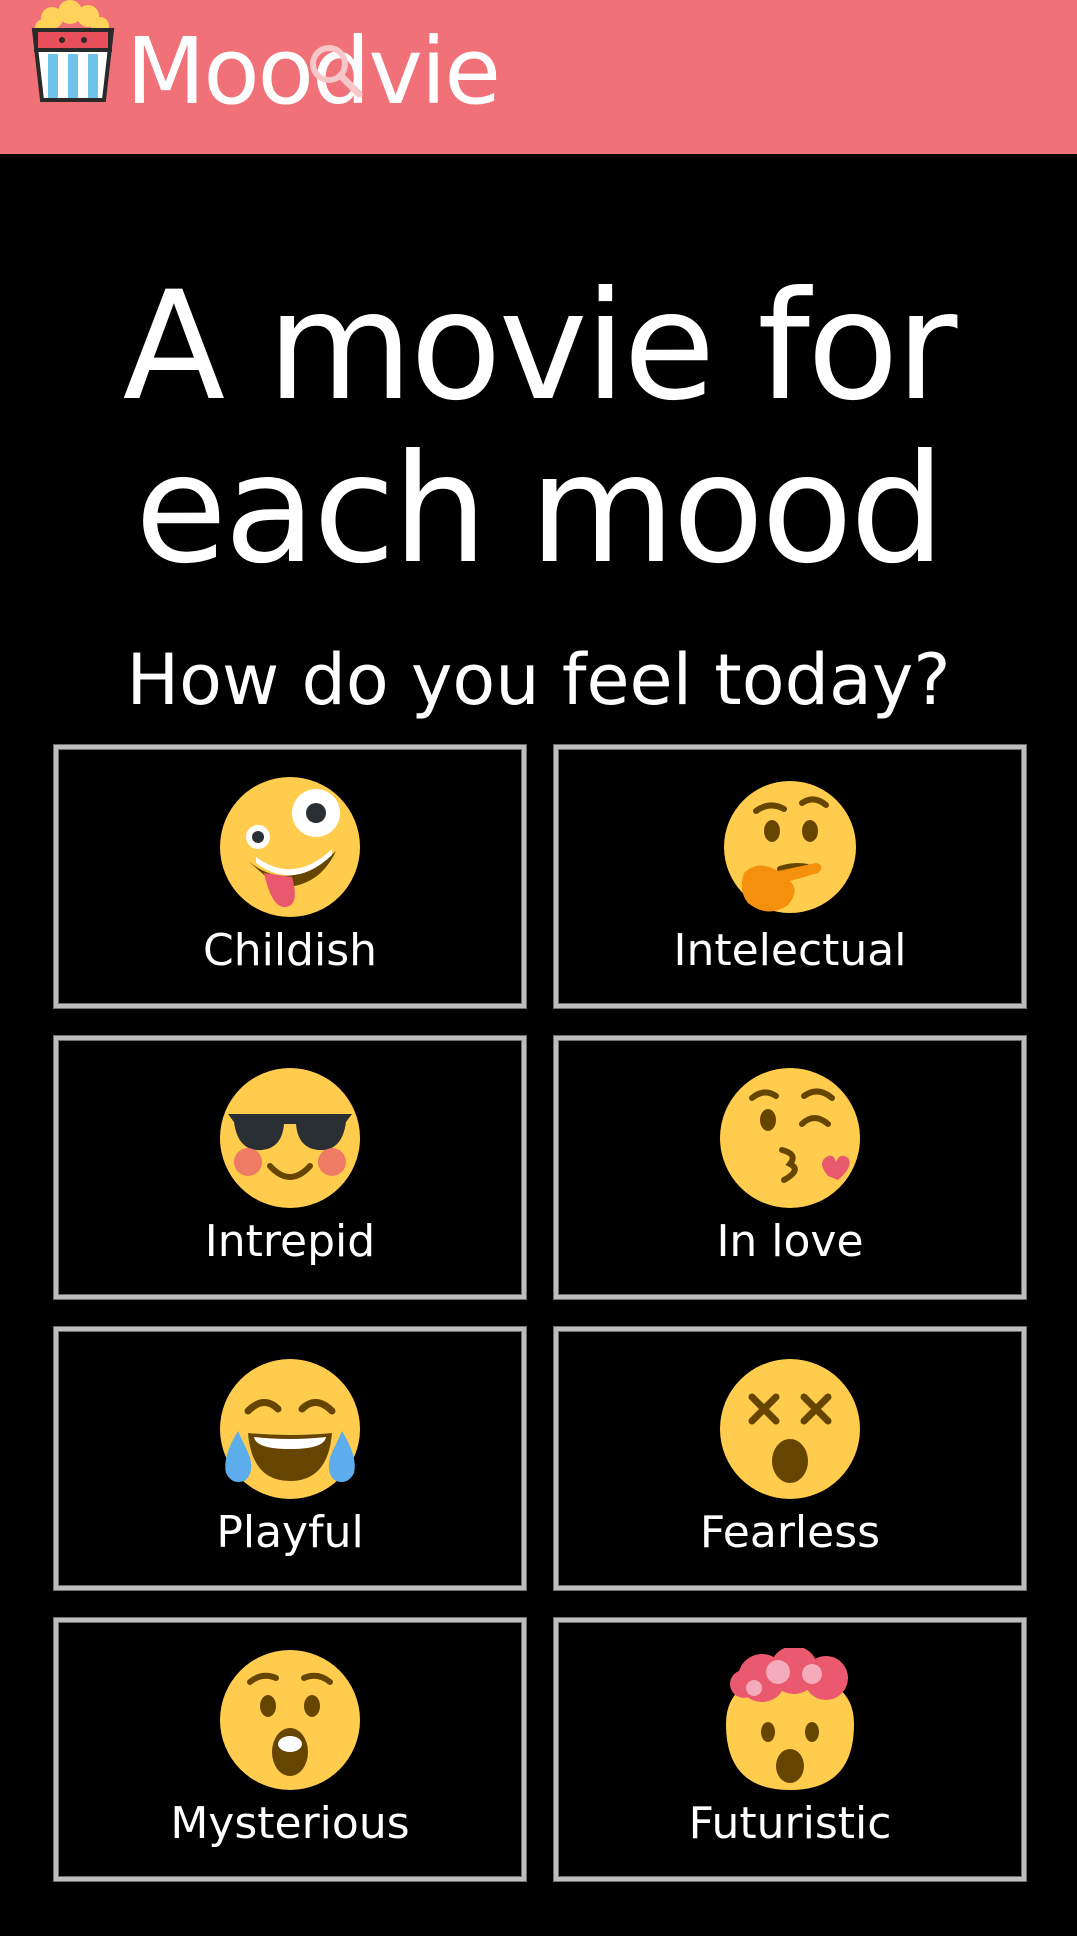  What do you see at coordinates (790, 1719) in the screenshot?
I see `exploding-head-icon` at bounding box center [790, 1719].